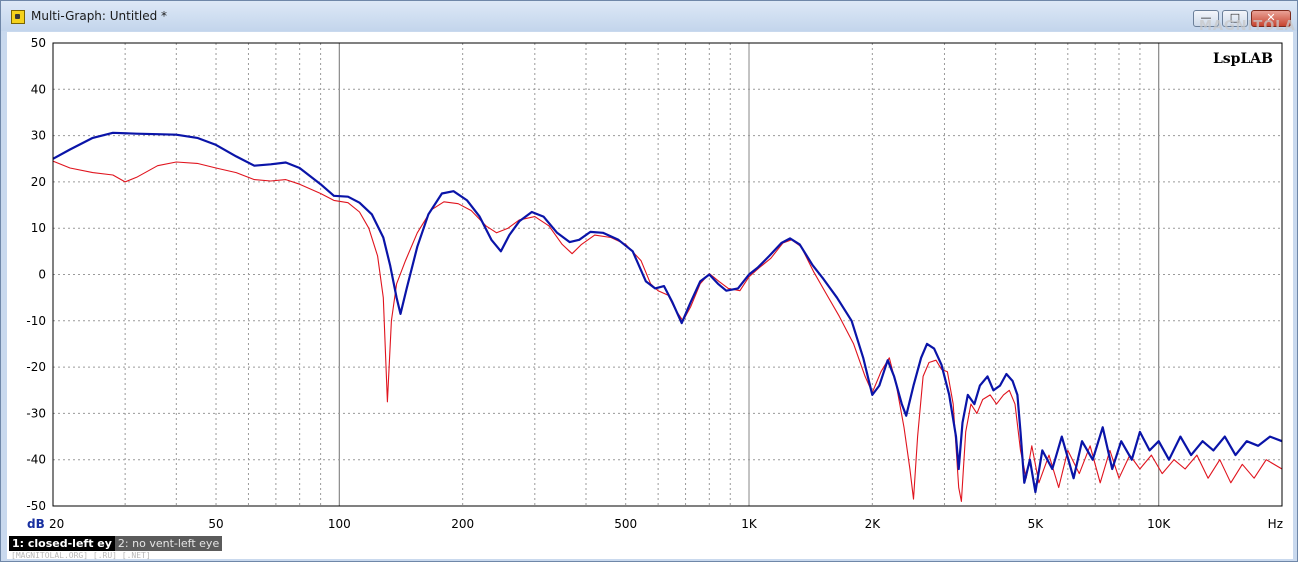 The width and height of the screenshot is (1298, 562). What do you see at coordinates (62, 543) in the screenshot?
I see `legend-tab-series-1: 1: closed-left ey` at bounding box center [62, 543].